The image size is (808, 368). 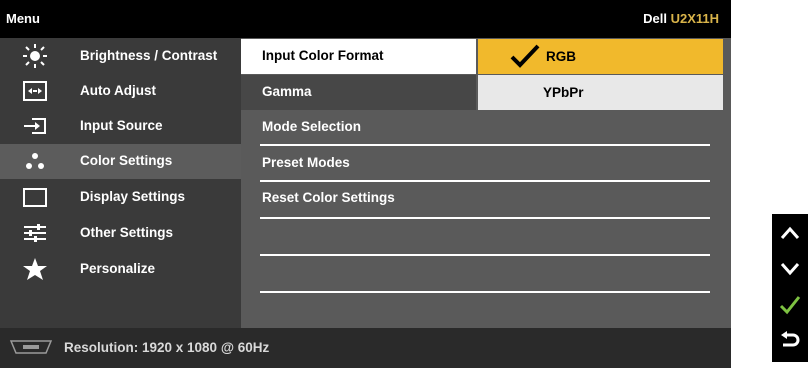 I want to click on input-source-icon, so click(x=35, y=126).